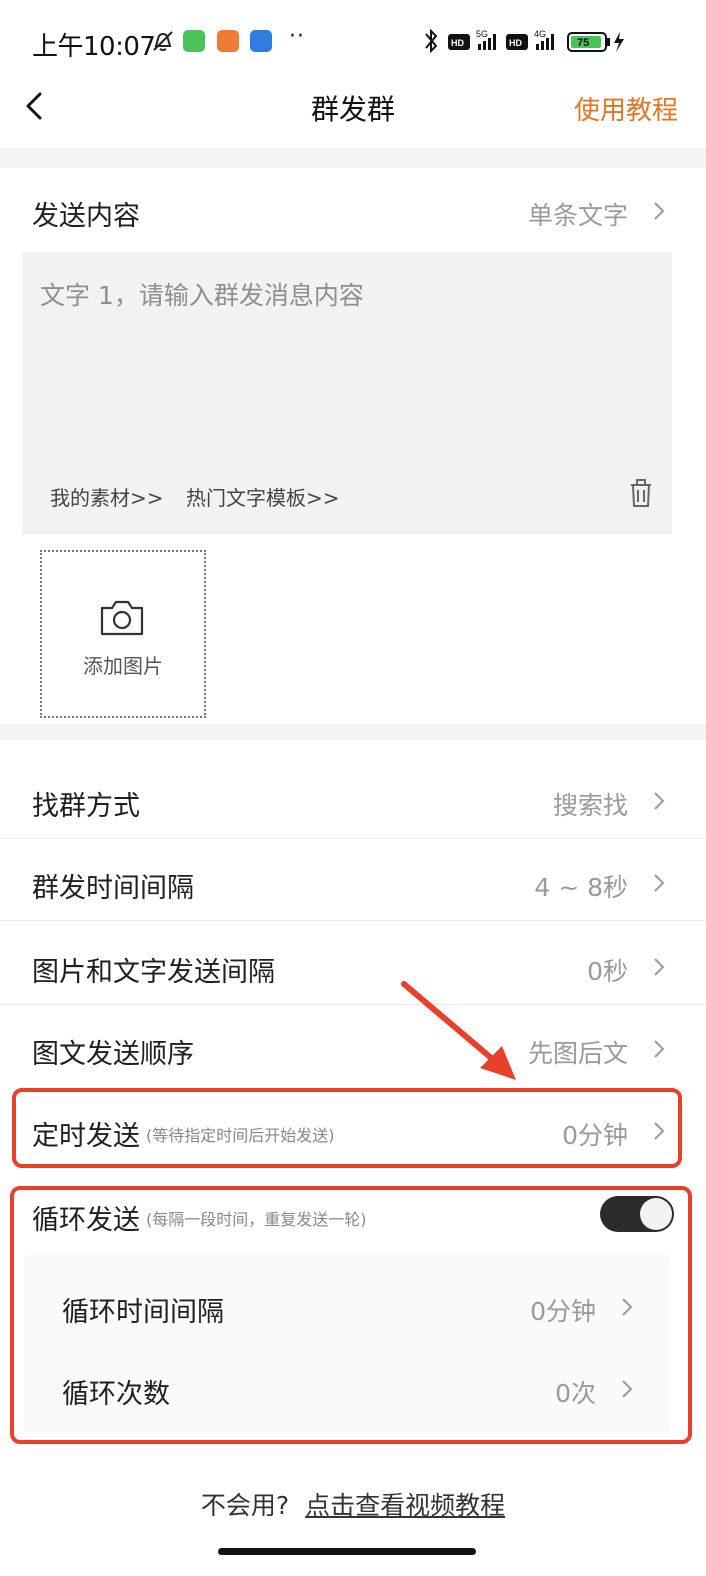 The image size is (706, 1576). I want to click on loop-count-label: 循环次数, so click(116, 1394).